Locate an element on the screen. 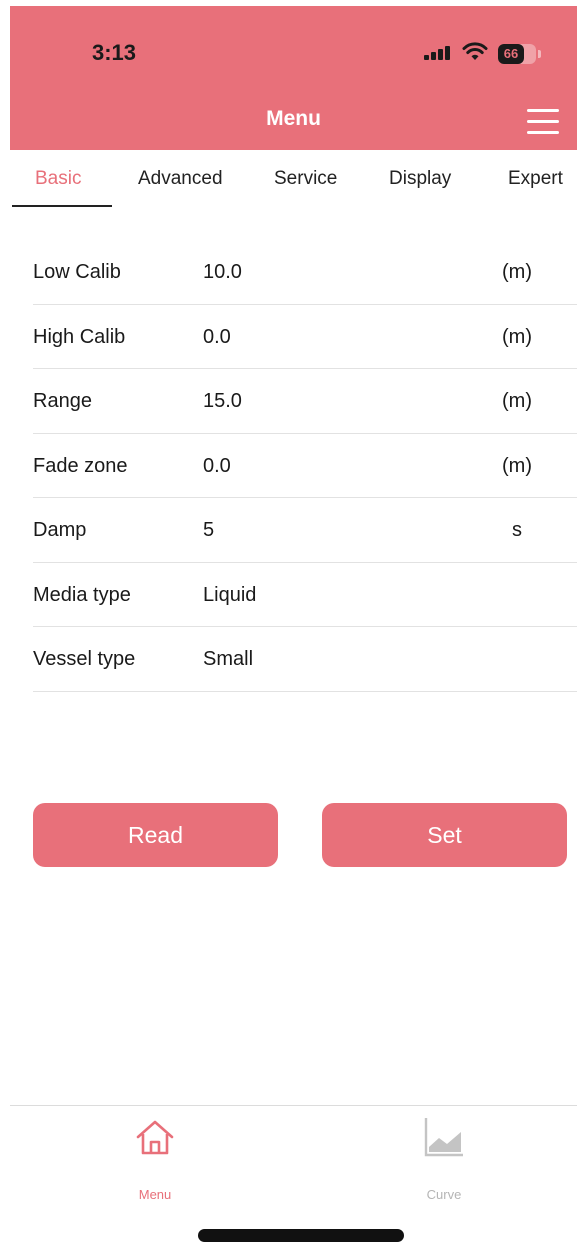 This screenshot has width=577, height=1242. hamburger-icon is located at coordinates (543, 122).